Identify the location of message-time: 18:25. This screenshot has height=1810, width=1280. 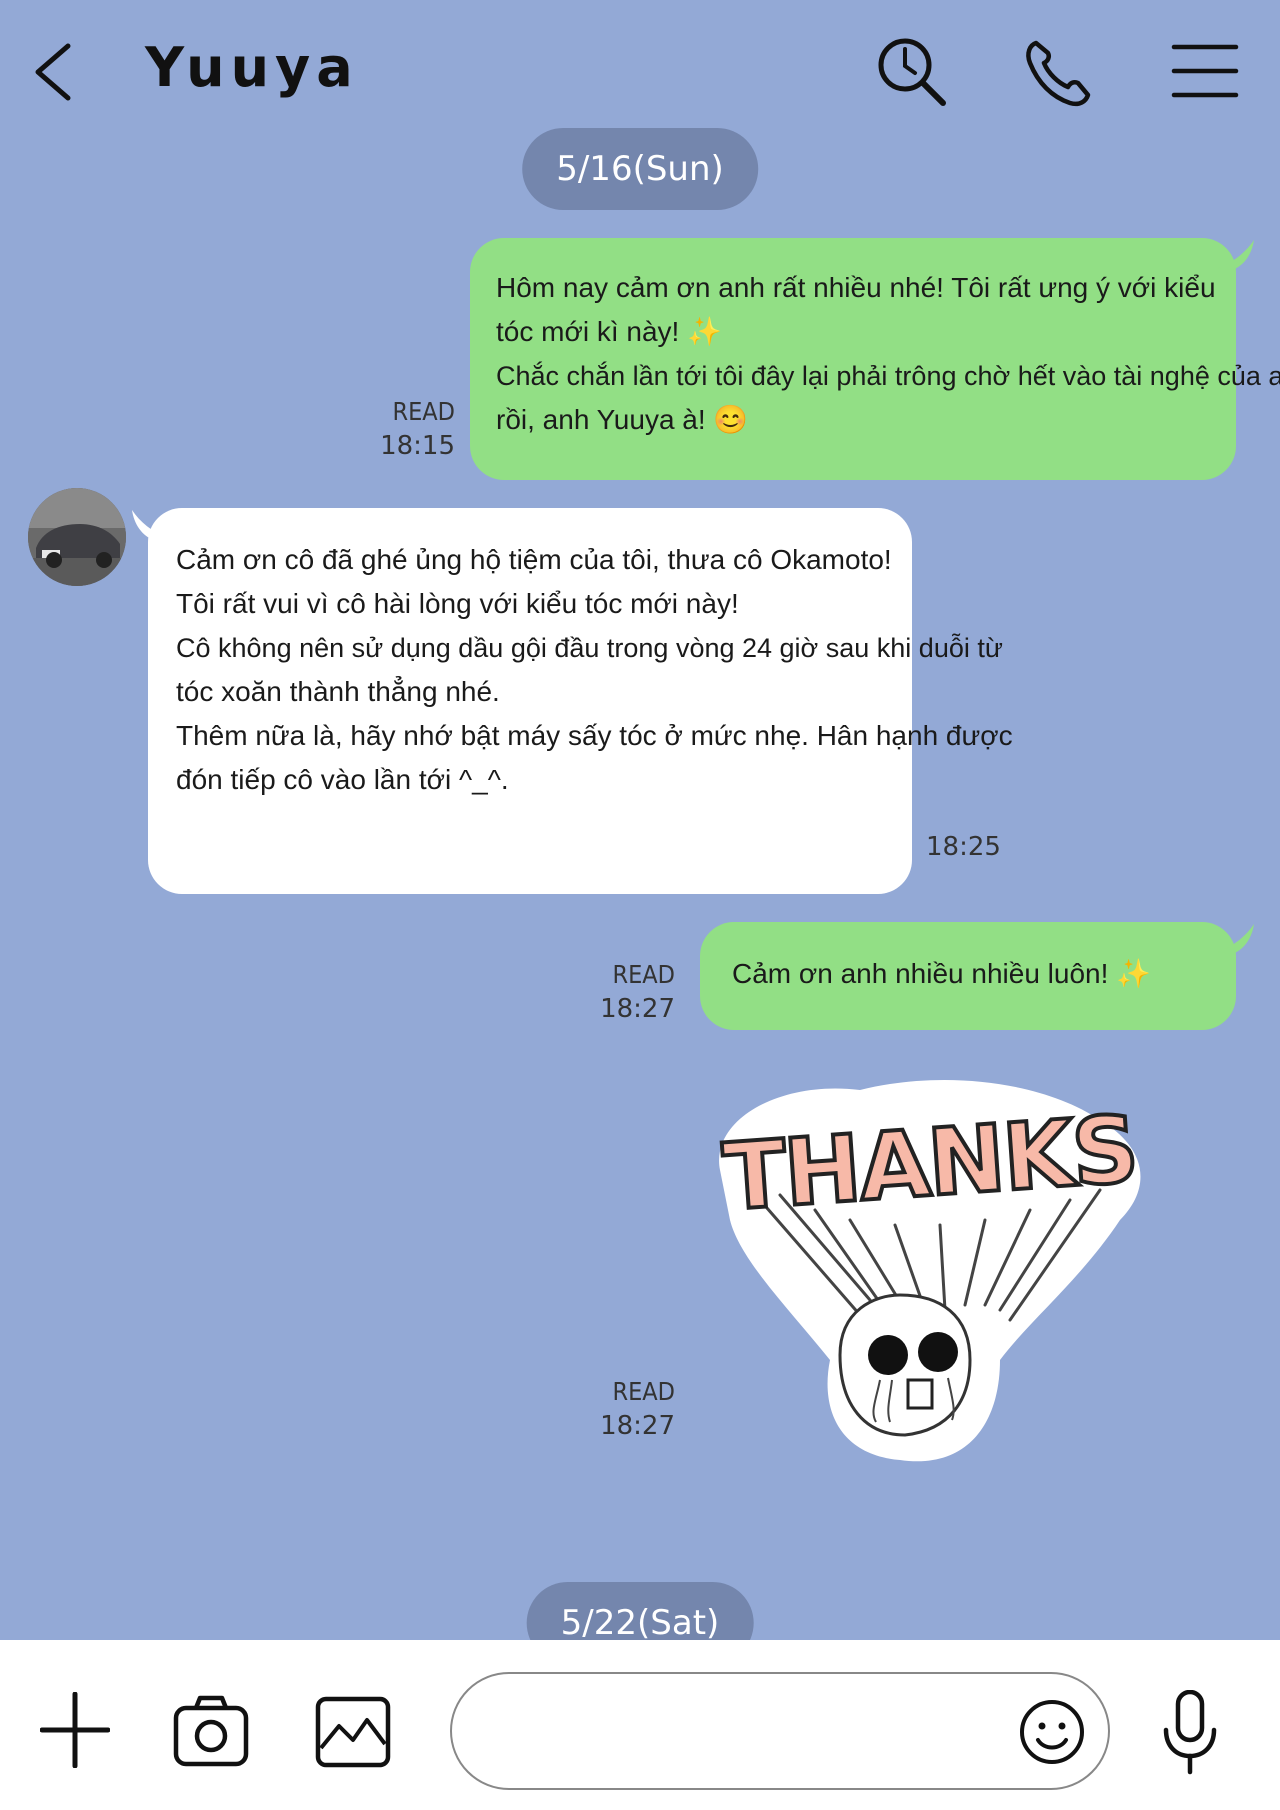
(963, 847).